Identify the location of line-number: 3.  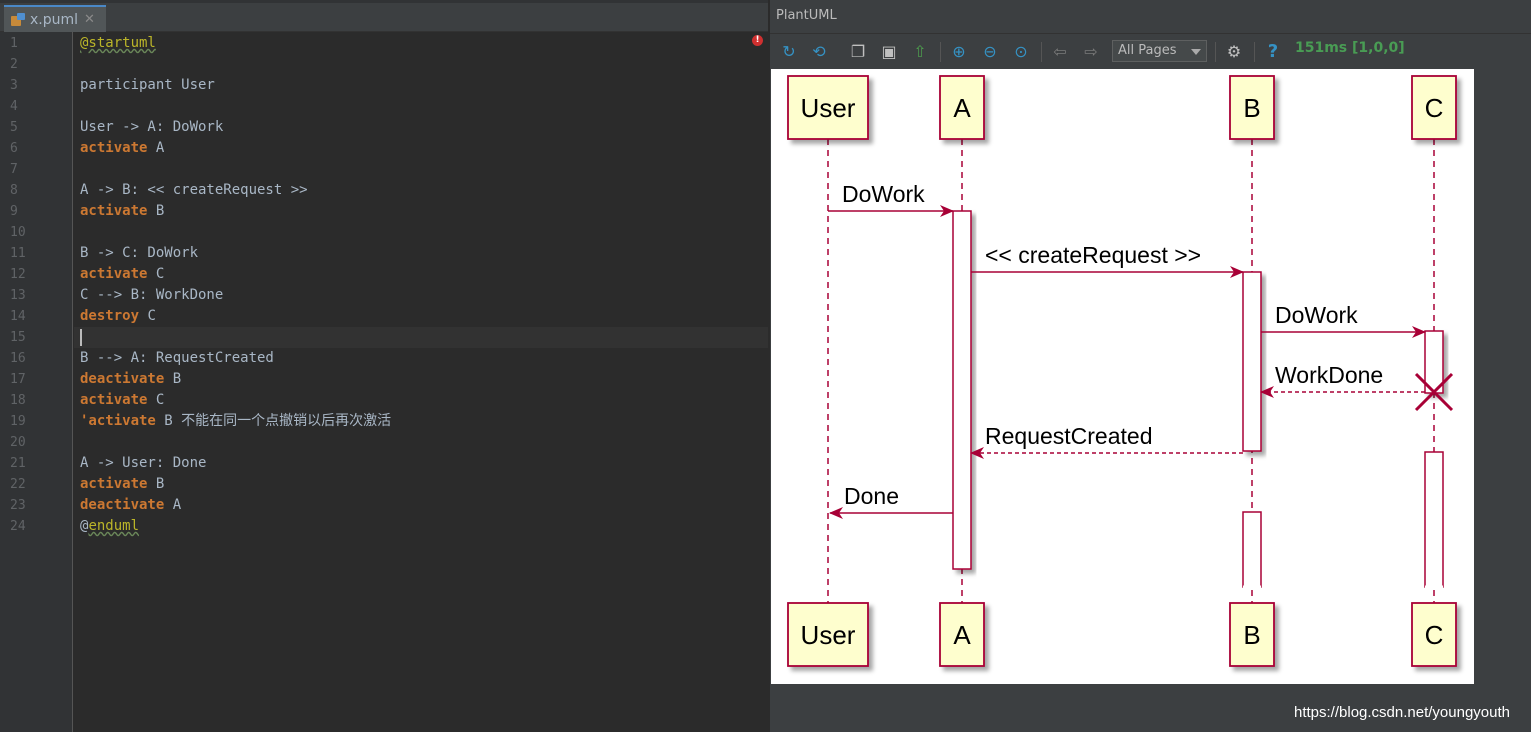
(14, 85).